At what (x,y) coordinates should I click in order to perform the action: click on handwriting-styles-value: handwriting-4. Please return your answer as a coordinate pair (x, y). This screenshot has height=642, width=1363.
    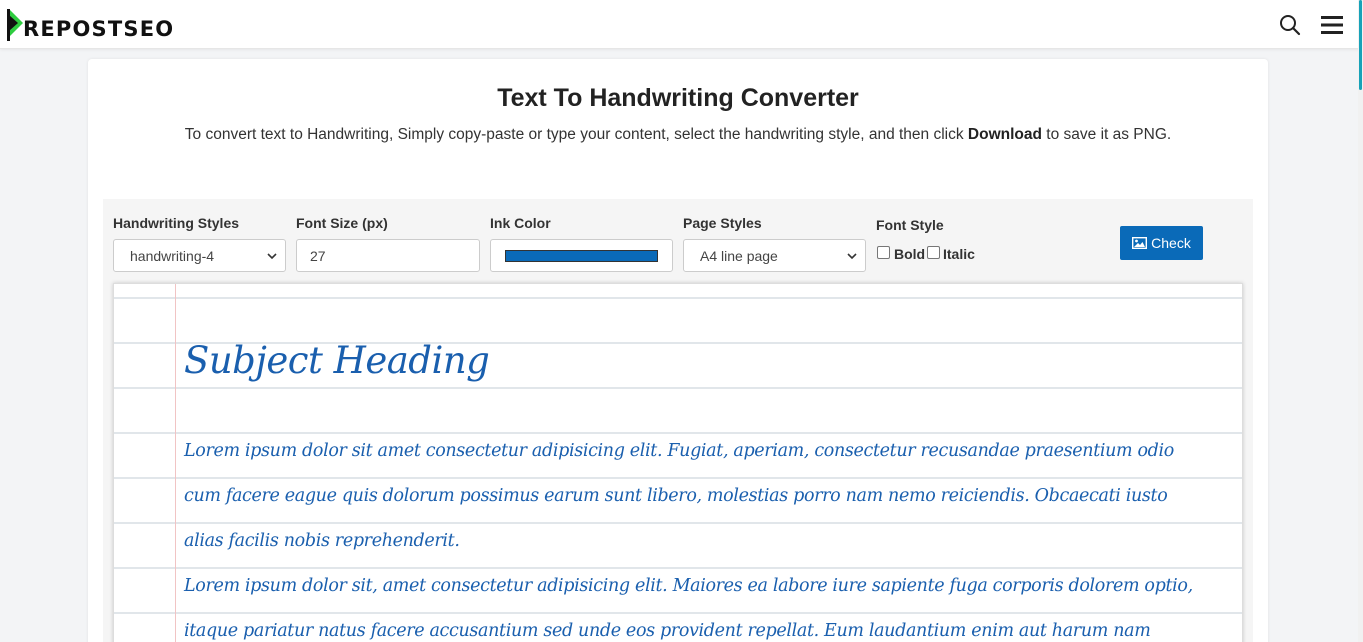
    Looking at the image, I should click on (172, 255).